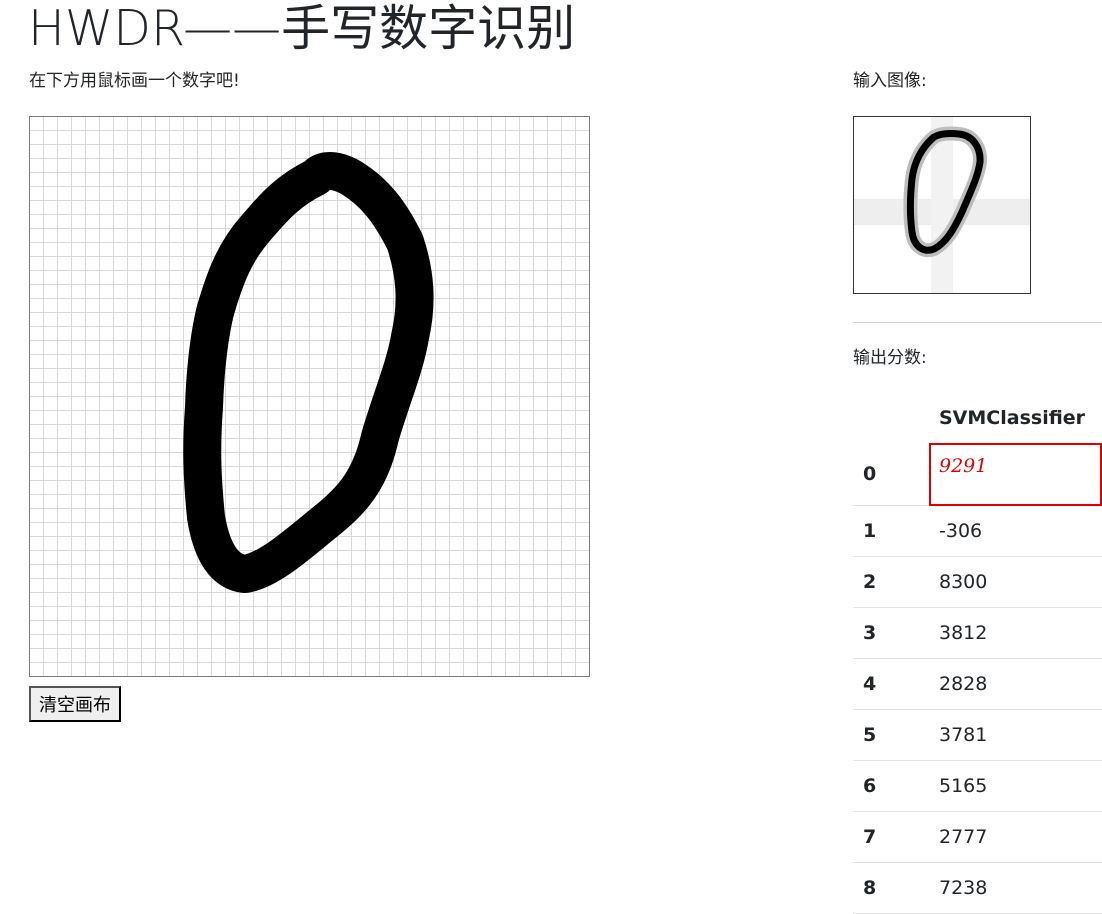 The image size is (1102, 914). Describe the element at coordinates (891, 684) in the screenshot. I see `digit-label: 4` at that location.